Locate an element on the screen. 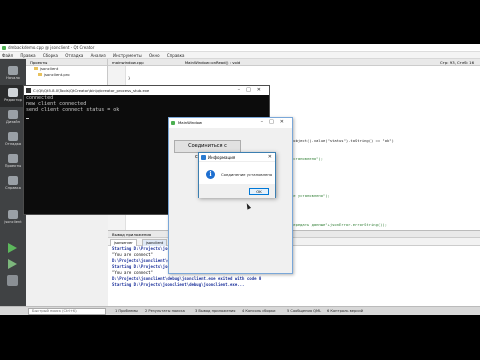  close-icon: ✕ is located at coordinates (270, 157).